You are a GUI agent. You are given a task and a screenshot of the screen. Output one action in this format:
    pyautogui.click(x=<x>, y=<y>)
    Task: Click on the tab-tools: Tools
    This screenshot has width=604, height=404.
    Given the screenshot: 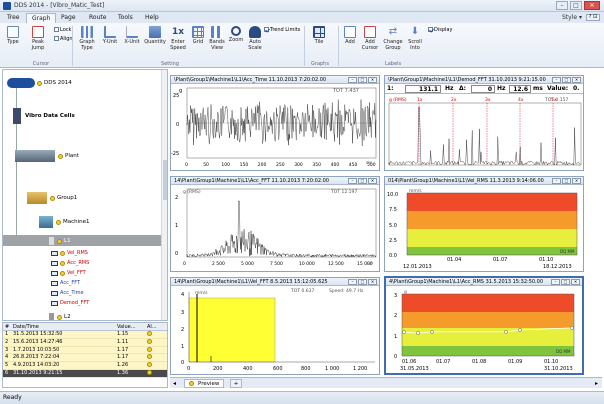 What is the action you would take?
    pyautogui.click(x=125, y=18)
    